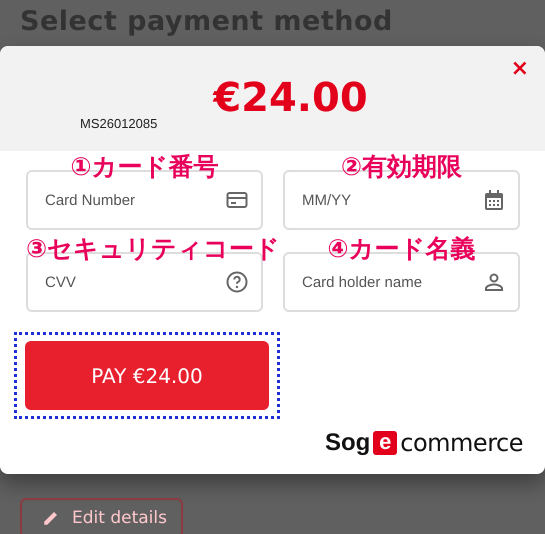 This screenshot has height=534, width=545. I want to click on pay-button: PAY €24.00, so click(147, 375).